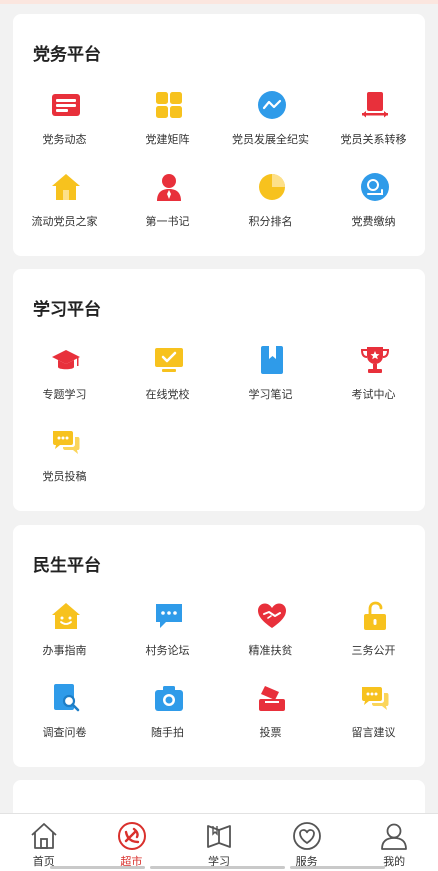  I want to click on grid-item-first-secretary: 第一书记, so click(167, 203).